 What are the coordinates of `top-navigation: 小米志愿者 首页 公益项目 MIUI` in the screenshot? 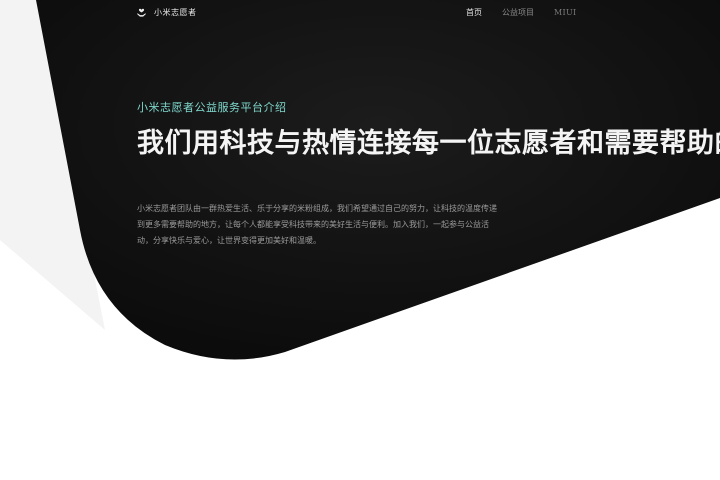 It's located at (360, 13).